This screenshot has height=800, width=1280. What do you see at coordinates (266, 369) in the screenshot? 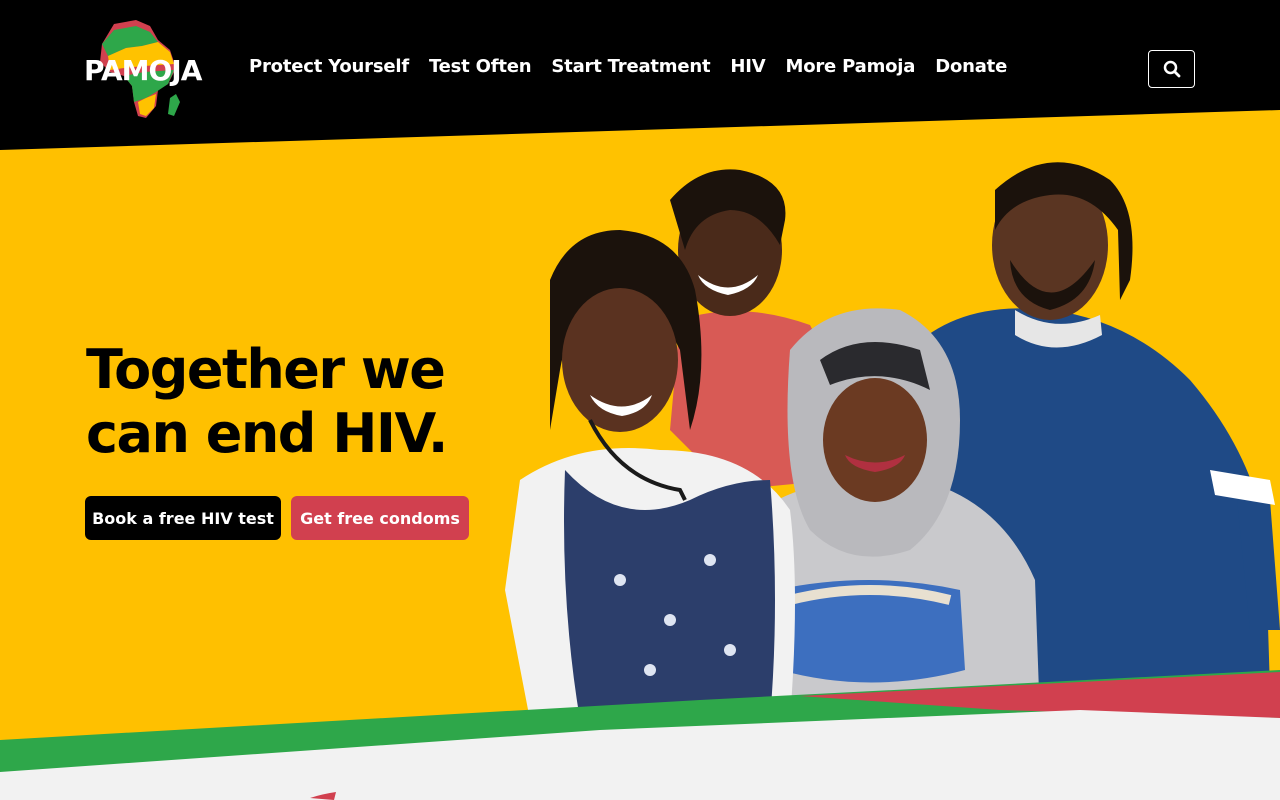
I see `hero-title-line1: Together we` at bounding box center [266, 369].